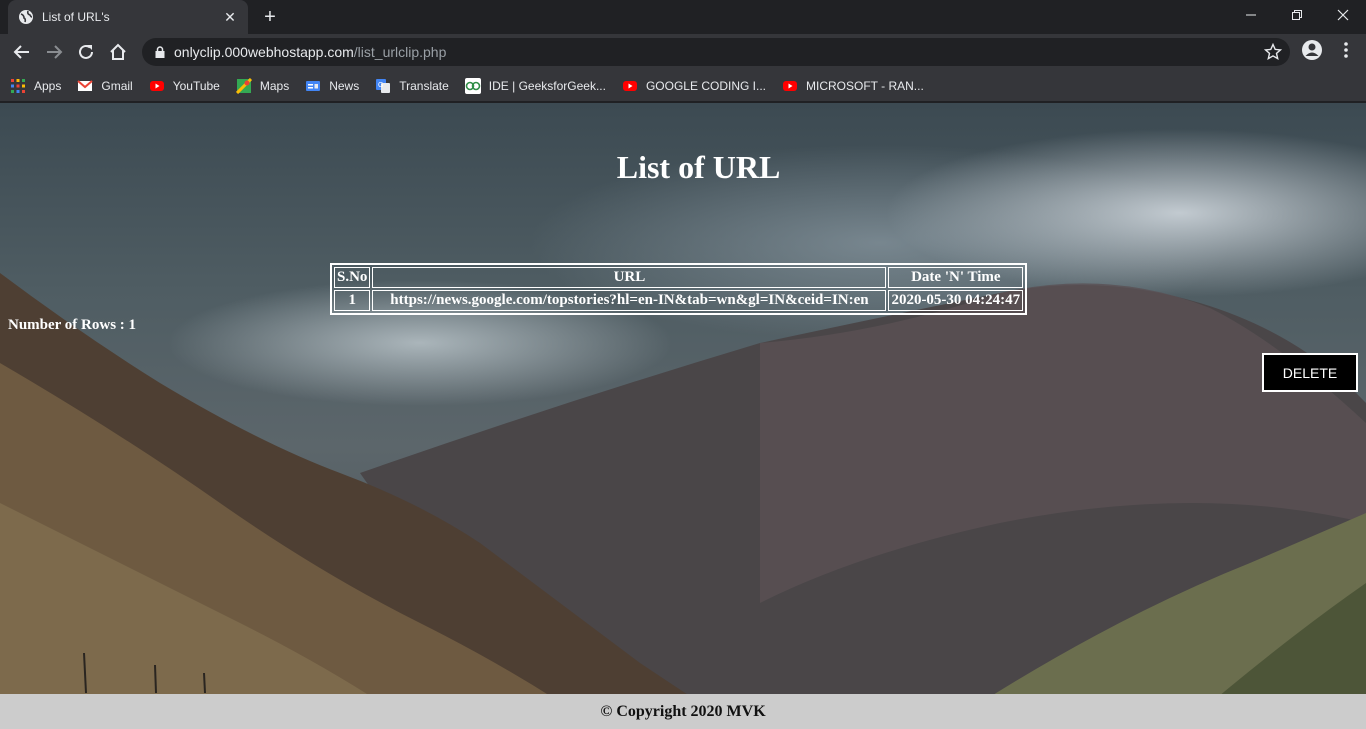  I want to click on minimize-icon, so click(1251, 15).